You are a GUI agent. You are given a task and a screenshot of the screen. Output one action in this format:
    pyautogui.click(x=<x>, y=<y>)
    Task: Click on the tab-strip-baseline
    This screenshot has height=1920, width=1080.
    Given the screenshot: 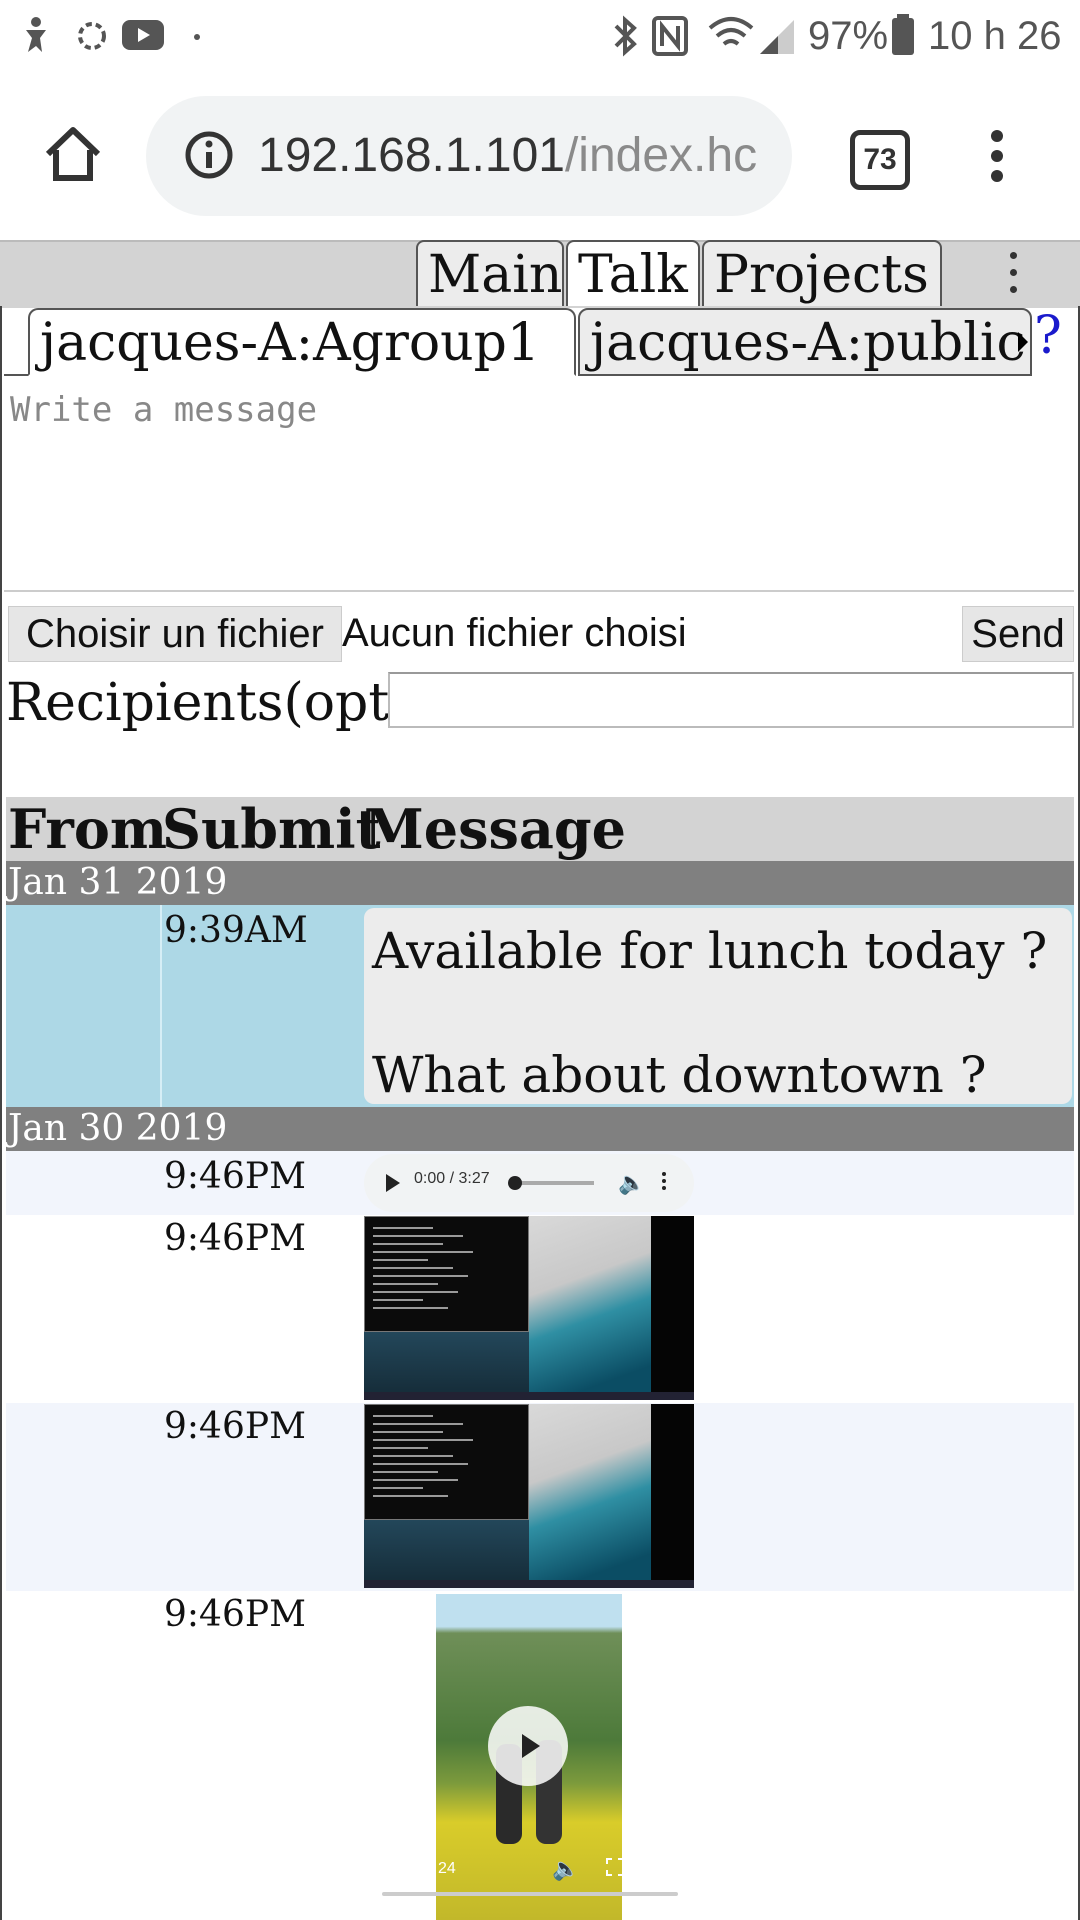 What is the action you would take?
    pyautogui.click(x=16, y=375)
    